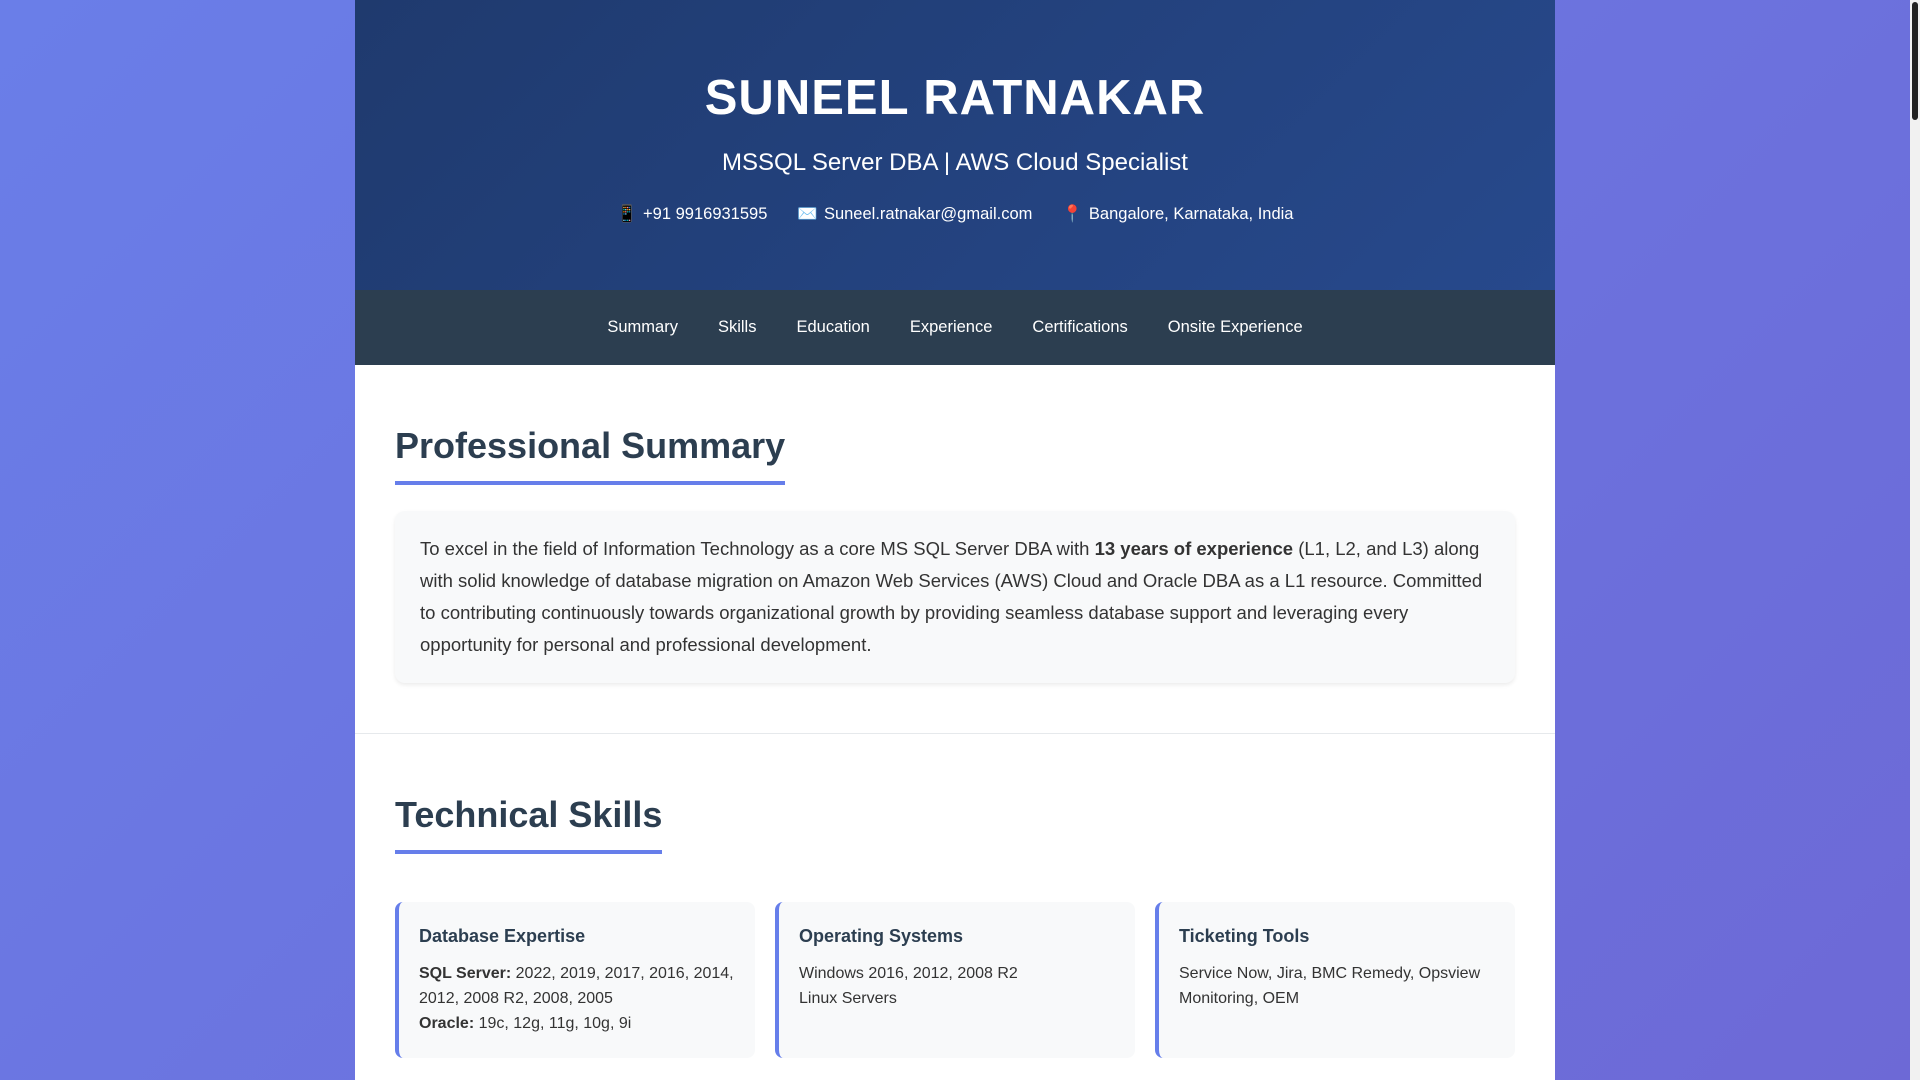 This screenshot has height=1080, width=1920. I want to click on section-title: Technical Skills, so click(529, 824).